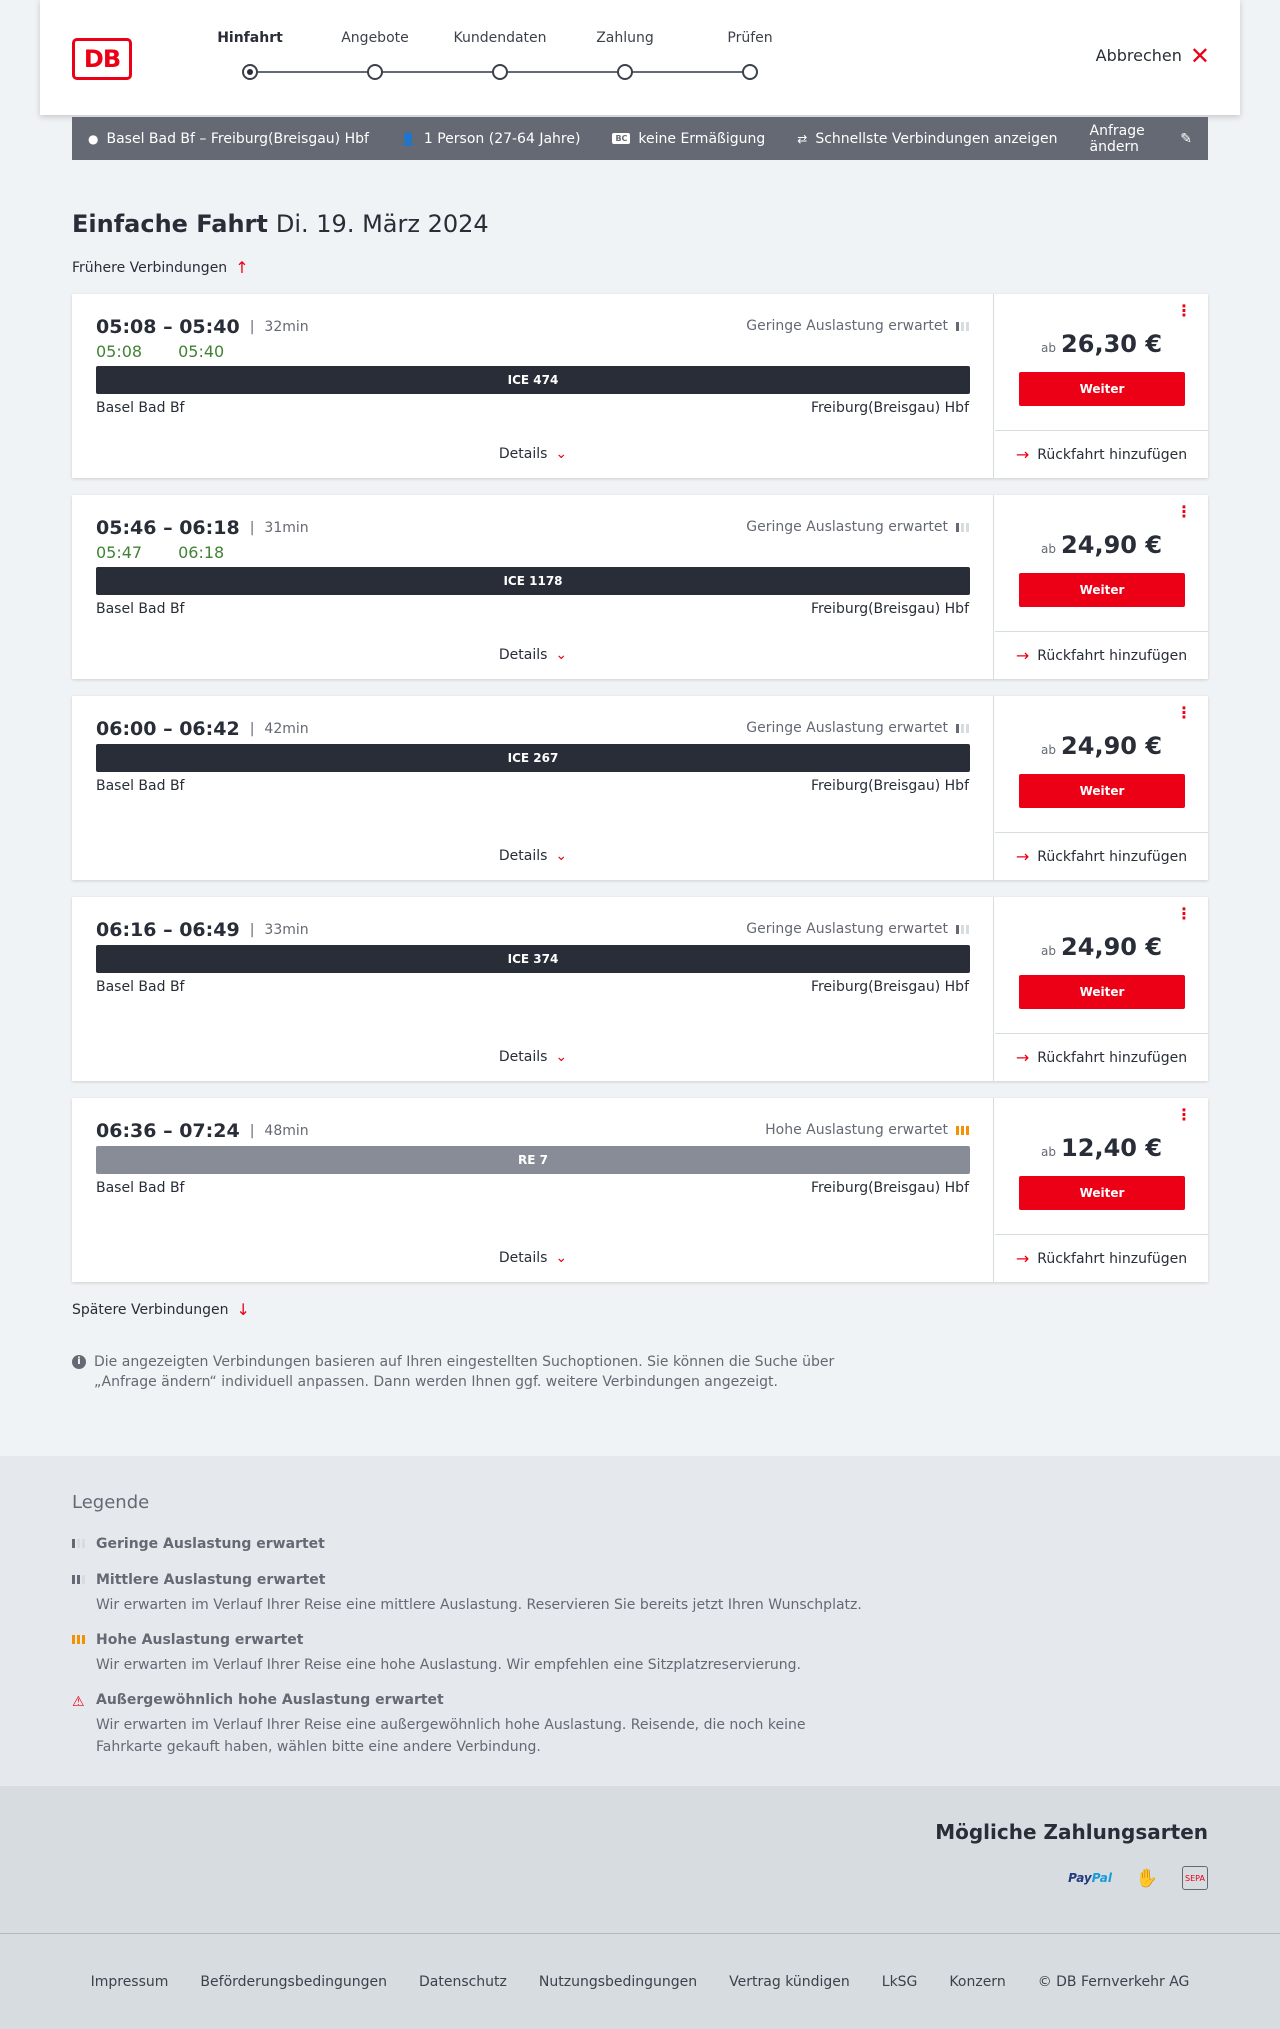 The image size is (1280, 2029). Describe the element at coordinates (286, 528) in the screenshot. I see `duration: 31min` at that location.